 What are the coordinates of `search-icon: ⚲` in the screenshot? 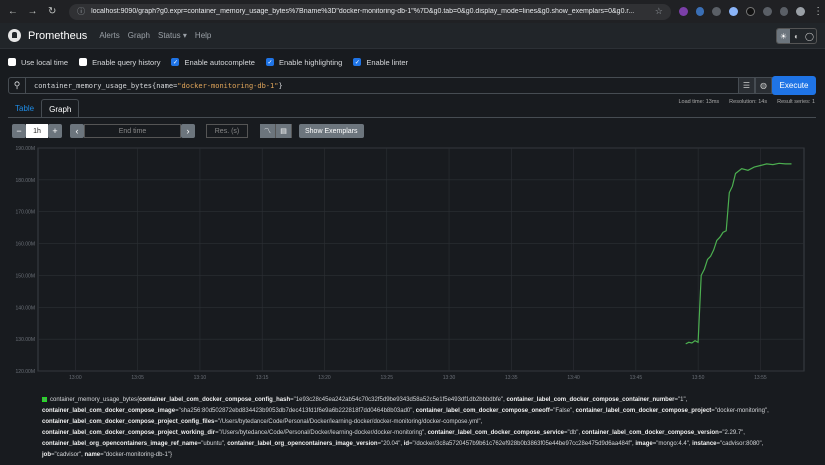 It's located at (17, 85).